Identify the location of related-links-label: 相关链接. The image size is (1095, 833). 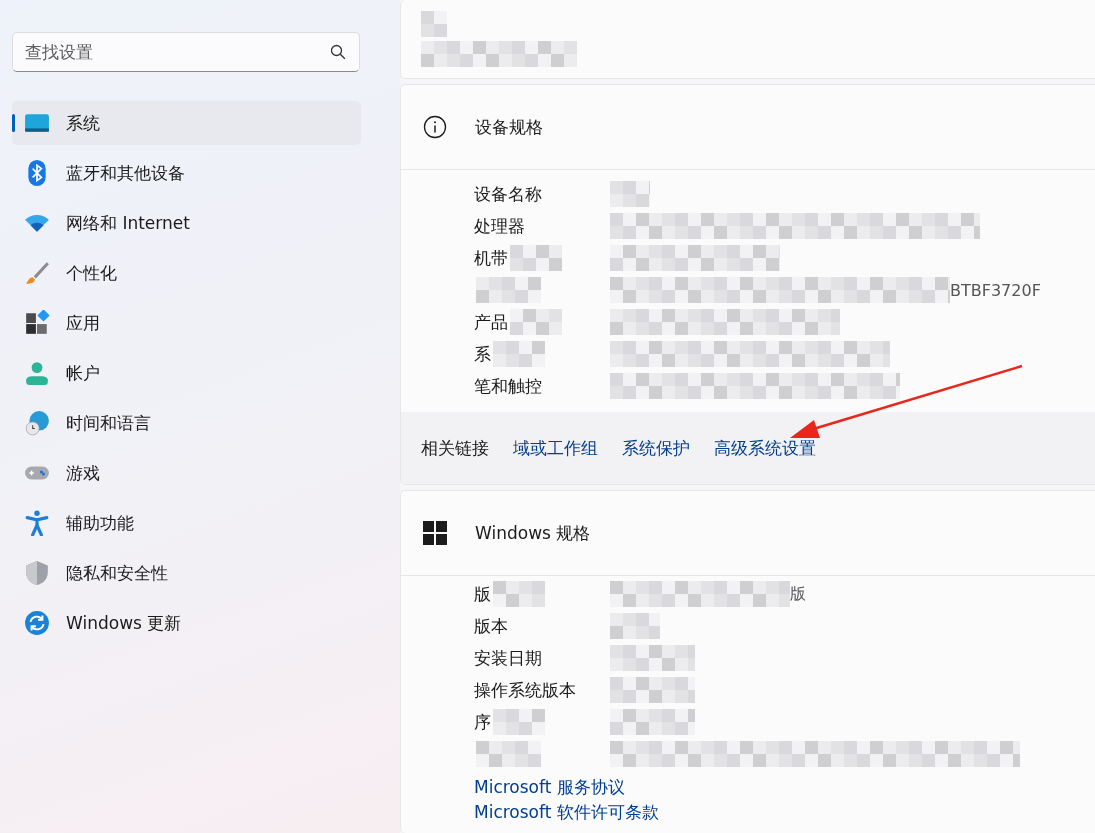
(455, 448).